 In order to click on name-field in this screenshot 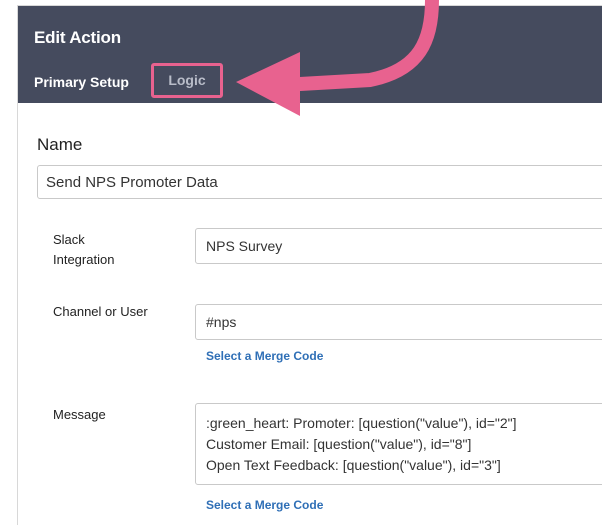, I will do `click(319, 182)`.